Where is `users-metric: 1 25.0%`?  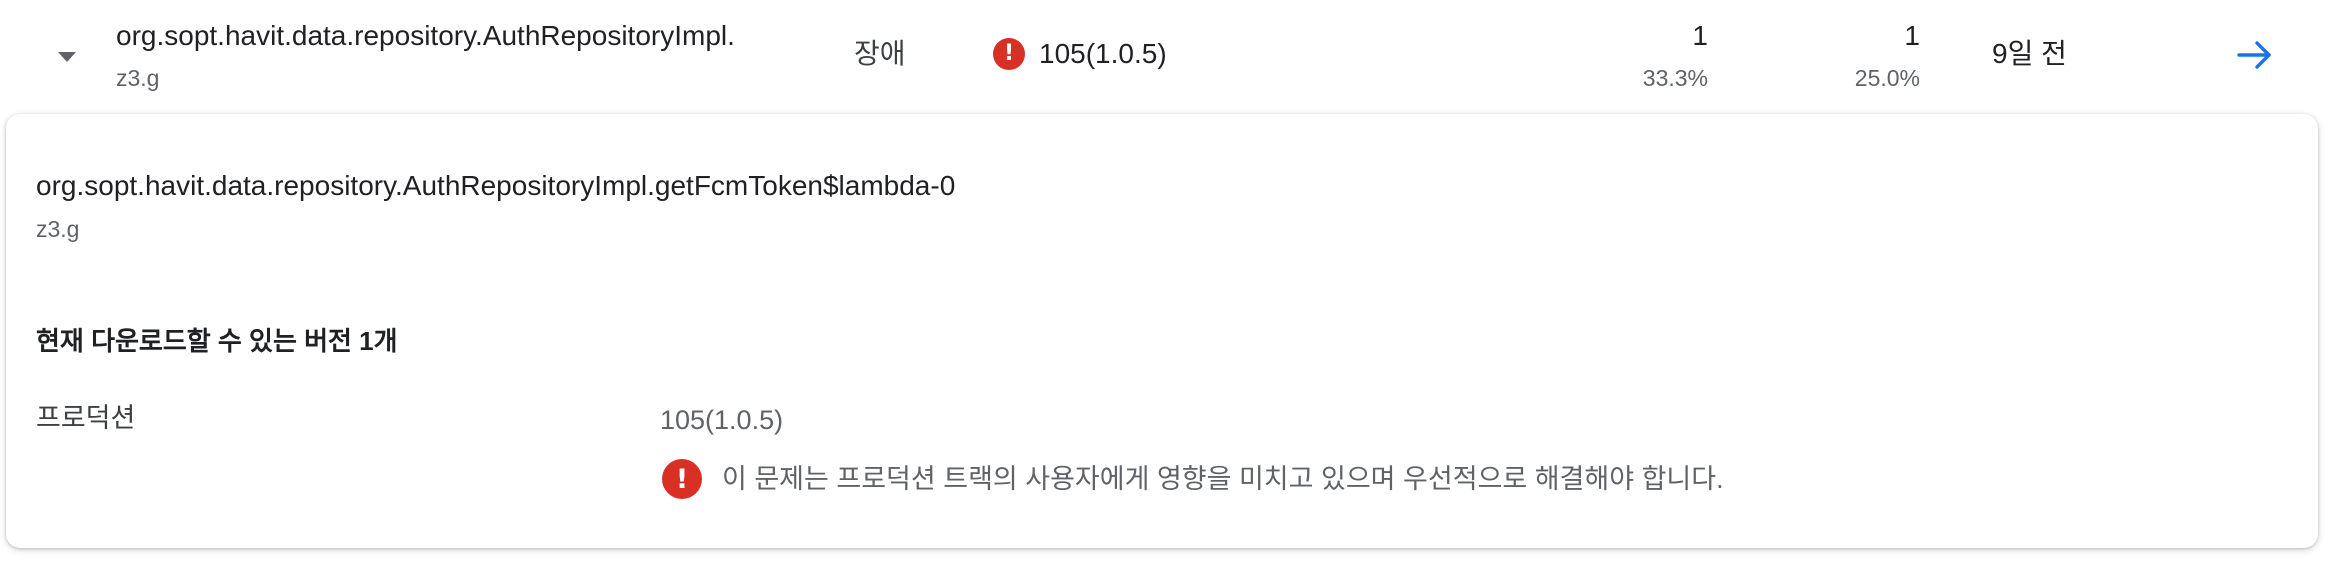 users-metric: 1 25.0% is located at coordinates (1840, 55).